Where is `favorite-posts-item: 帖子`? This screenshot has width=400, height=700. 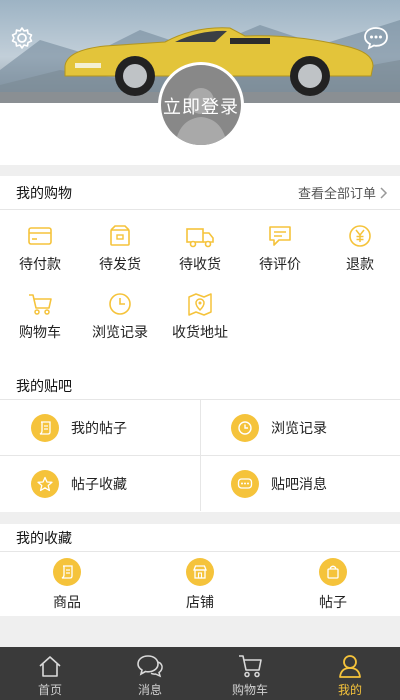 favorite-posts-item: 帖子 is located at coordinates (333, 585).